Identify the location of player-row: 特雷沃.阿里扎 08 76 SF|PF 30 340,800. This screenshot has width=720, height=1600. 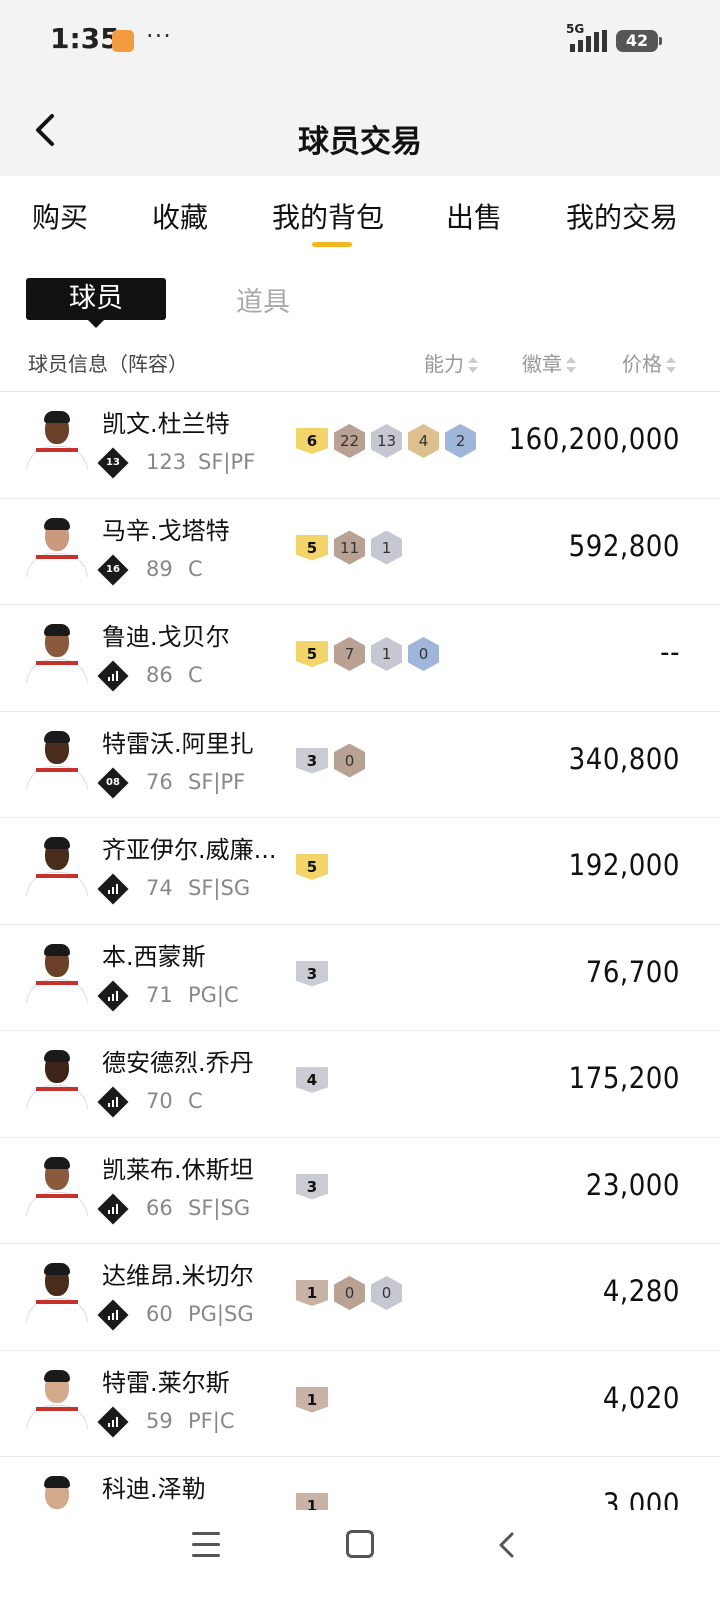
(360, 765).